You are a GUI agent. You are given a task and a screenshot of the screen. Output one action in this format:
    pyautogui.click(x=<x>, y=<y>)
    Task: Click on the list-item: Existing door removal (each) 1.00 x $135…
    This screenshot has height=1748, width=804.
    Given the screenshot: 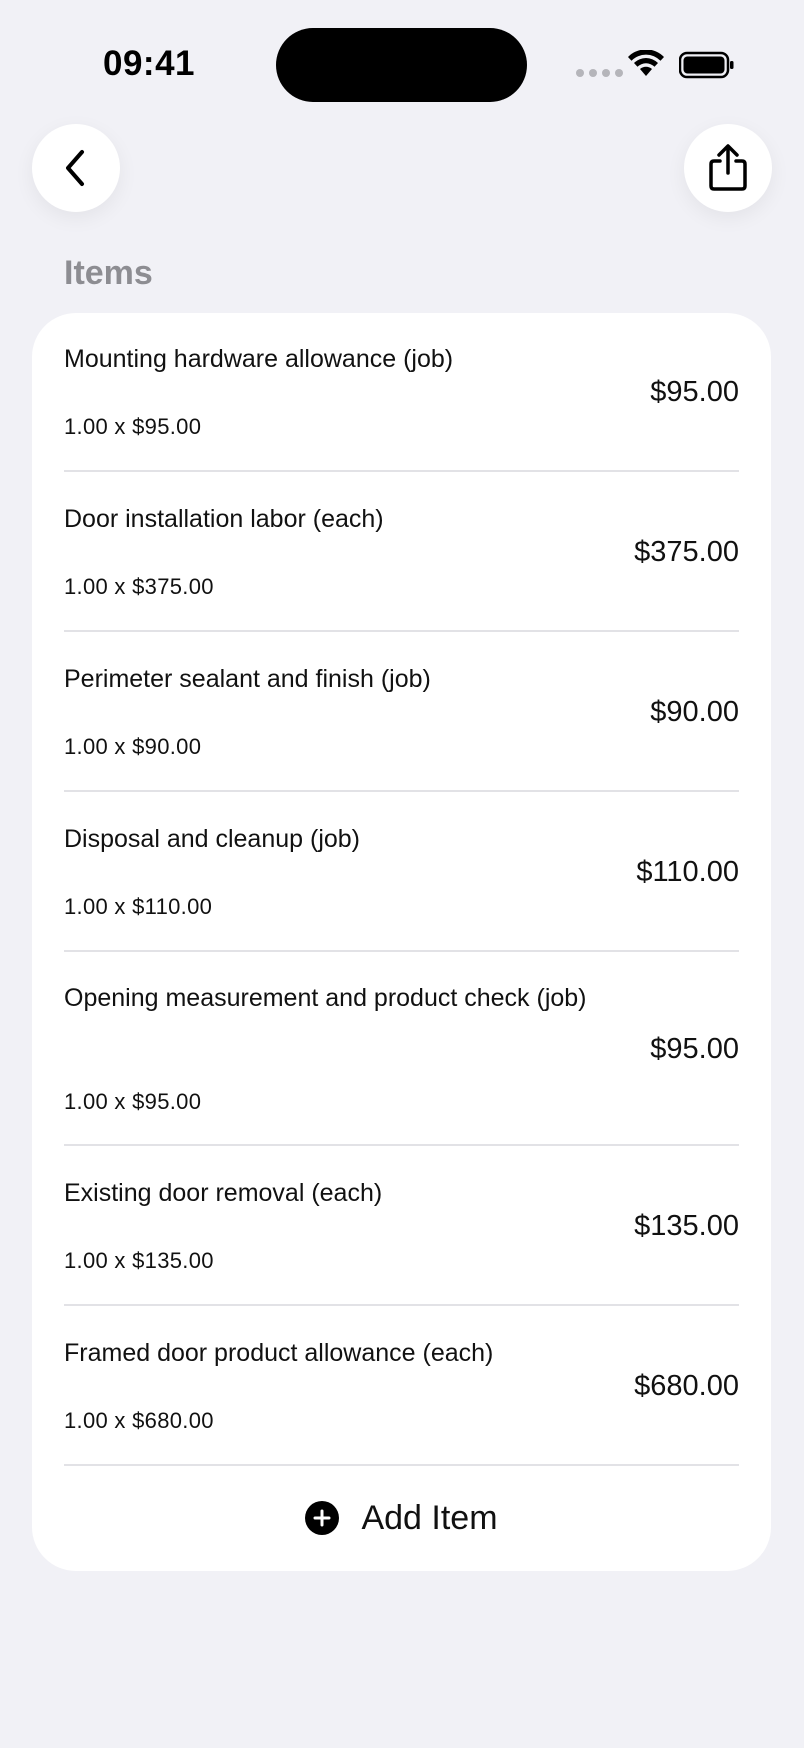 What is the action you would take?
    pyautogui.click(x=401, y=1226)
    